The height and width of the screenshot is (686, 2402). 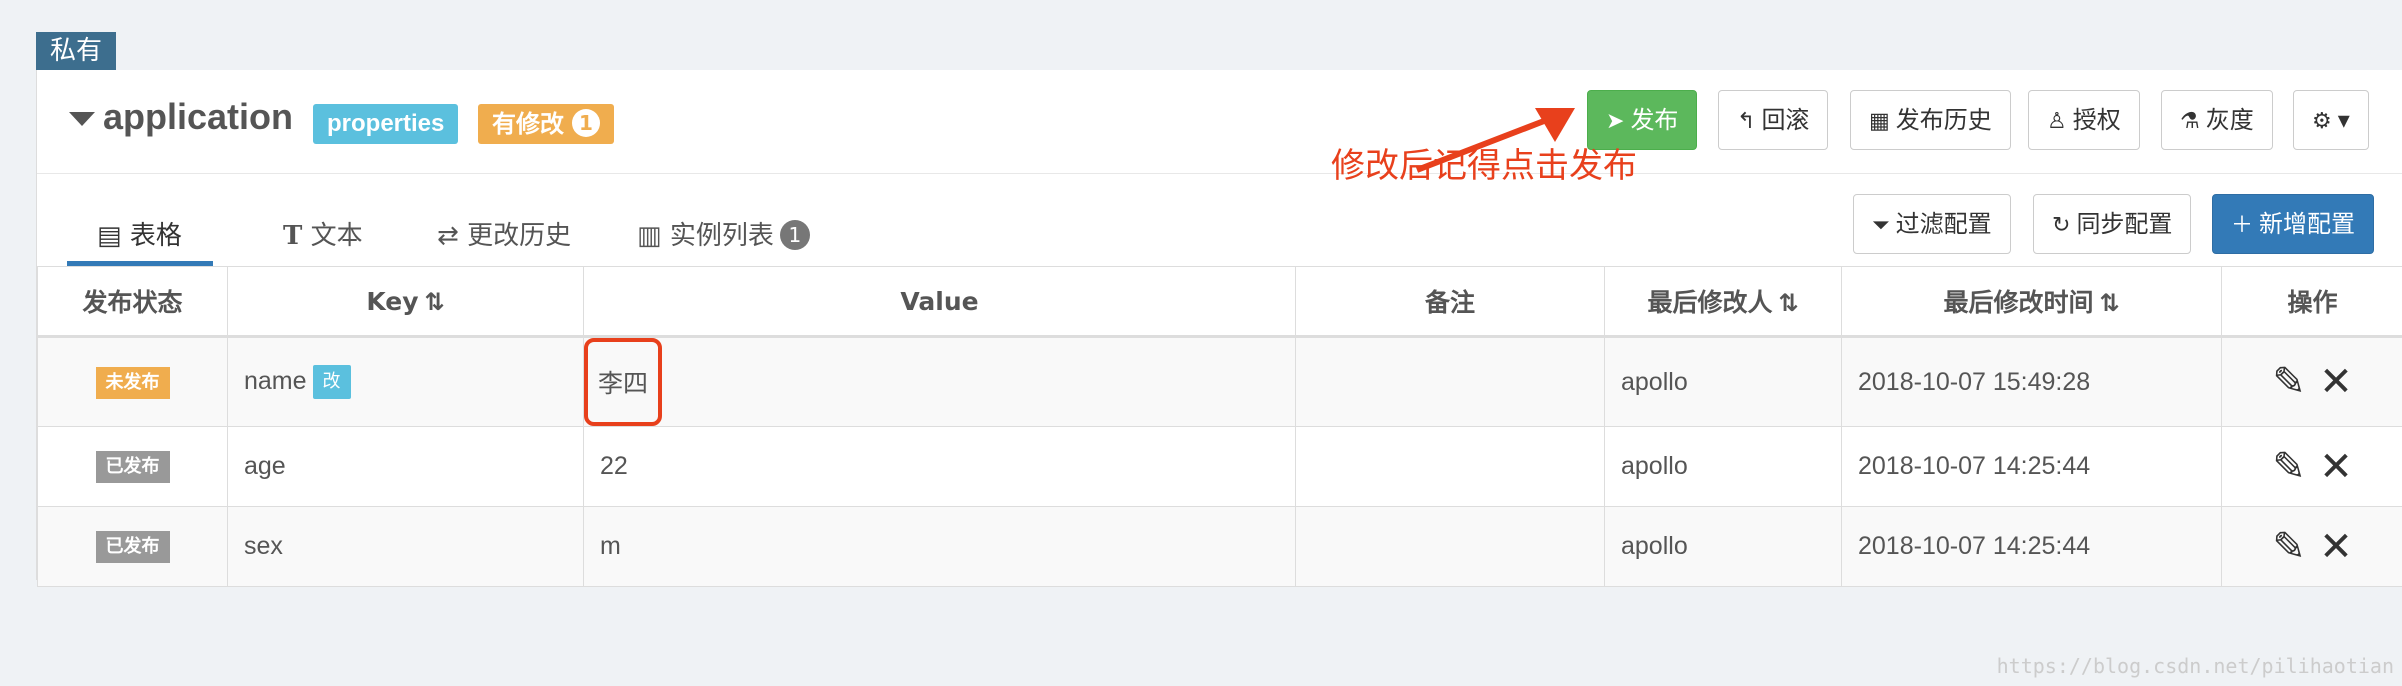 I want to click on format-label: properties, so click(x=386, y=124).